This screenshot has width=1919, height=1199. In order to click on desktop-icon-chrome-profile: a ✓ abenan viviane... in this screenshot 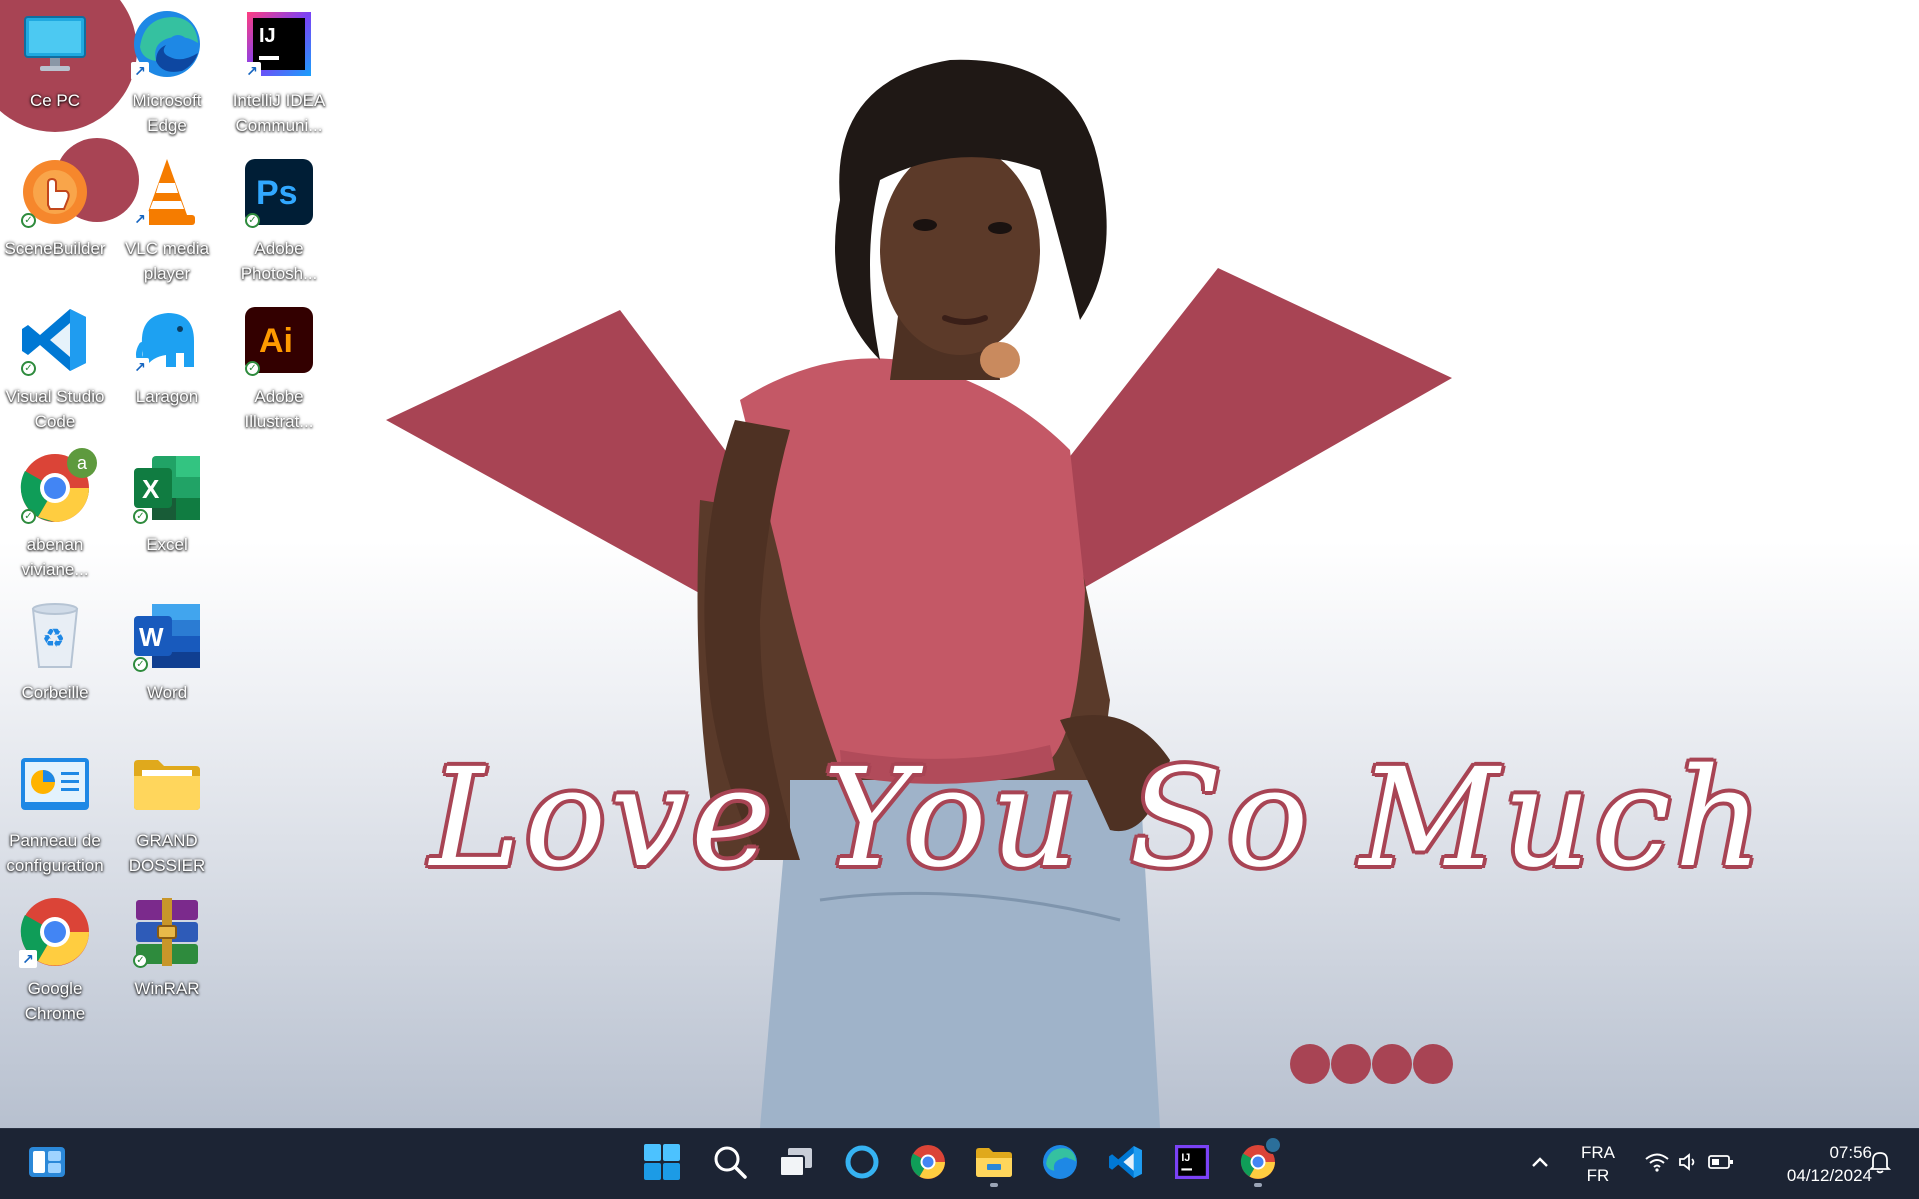, I will do `click(55, 514)`.